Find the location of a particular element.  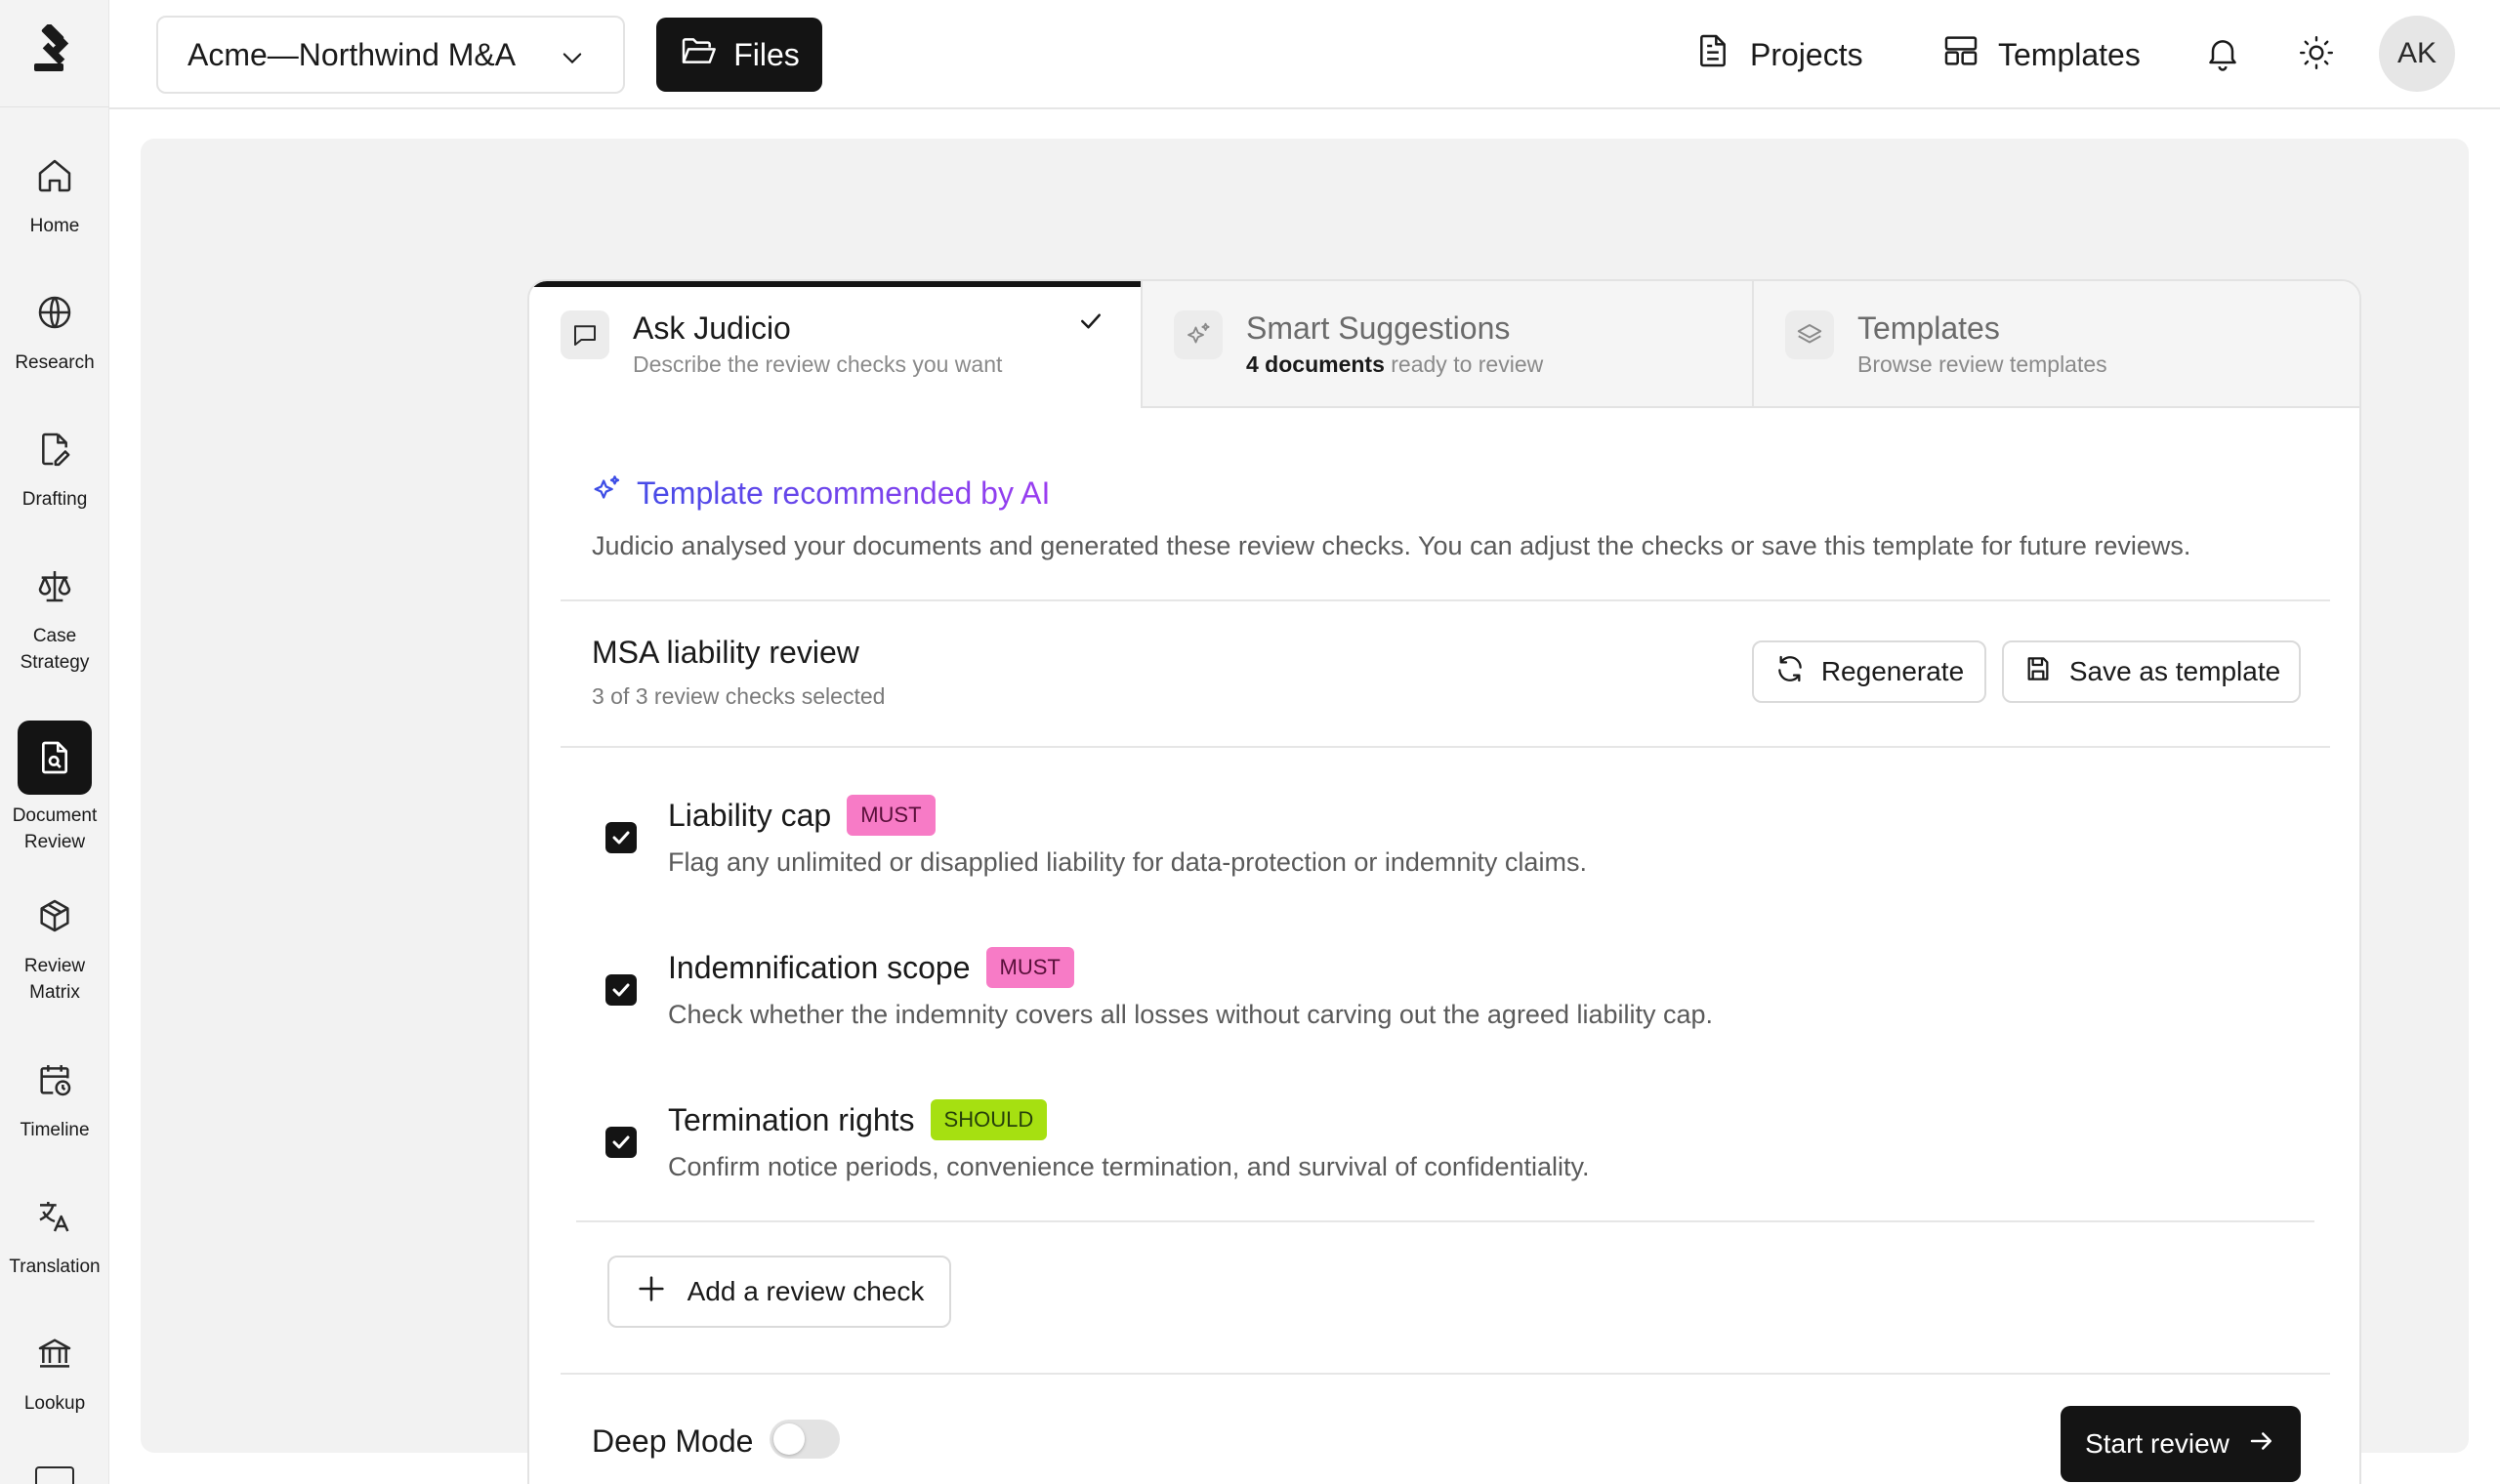

sidebar-item-label: Timeline is located at coordinates (55, 1130).